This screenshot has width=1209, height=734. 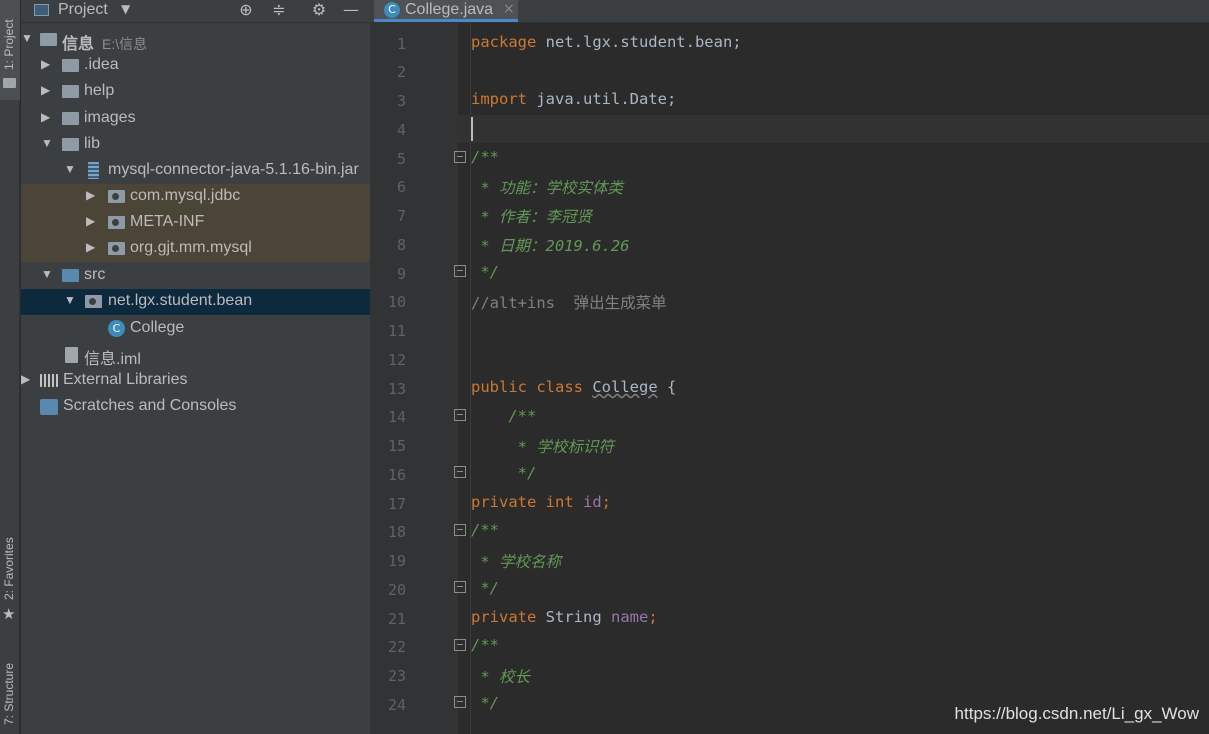 What do you see at coordinates (9, 693) in the screenshot?
I see `structure-tool-tab-label: 7: Structure` at bounding box center [9, 693].